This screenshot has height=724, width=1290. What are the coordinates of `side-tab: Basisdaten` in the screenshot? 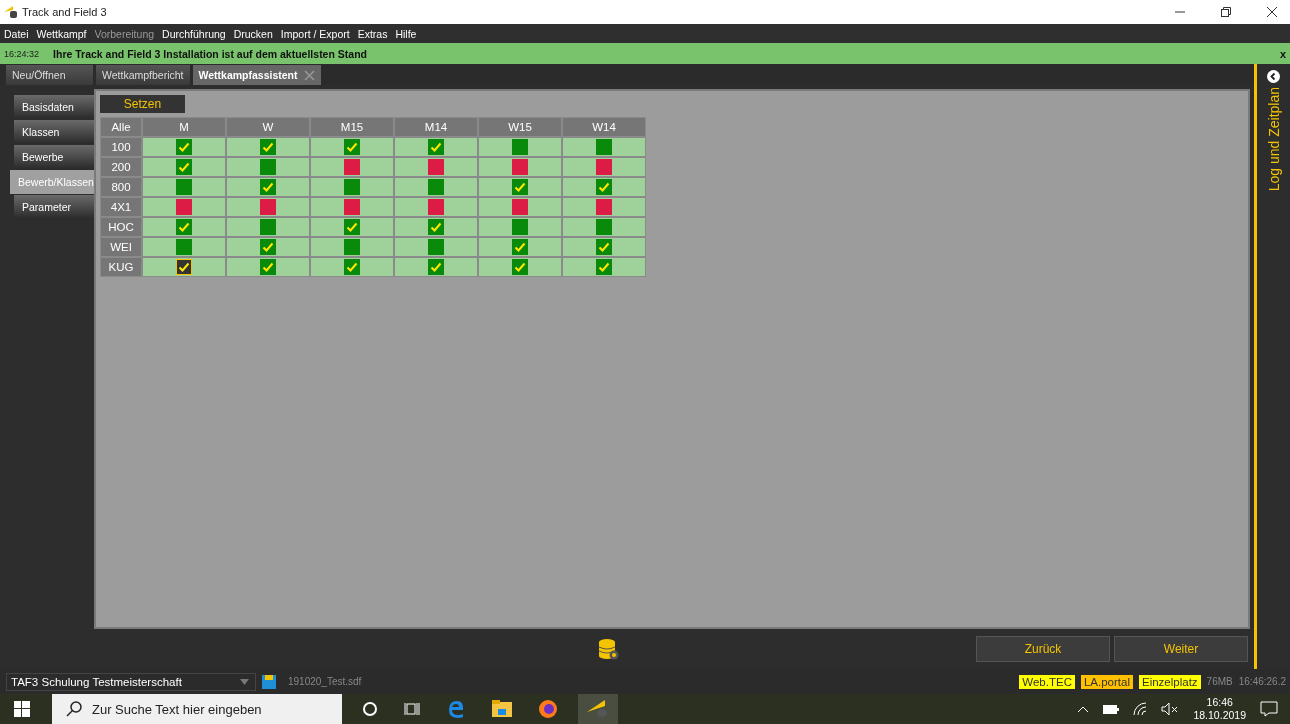 It's located at (54, 107).